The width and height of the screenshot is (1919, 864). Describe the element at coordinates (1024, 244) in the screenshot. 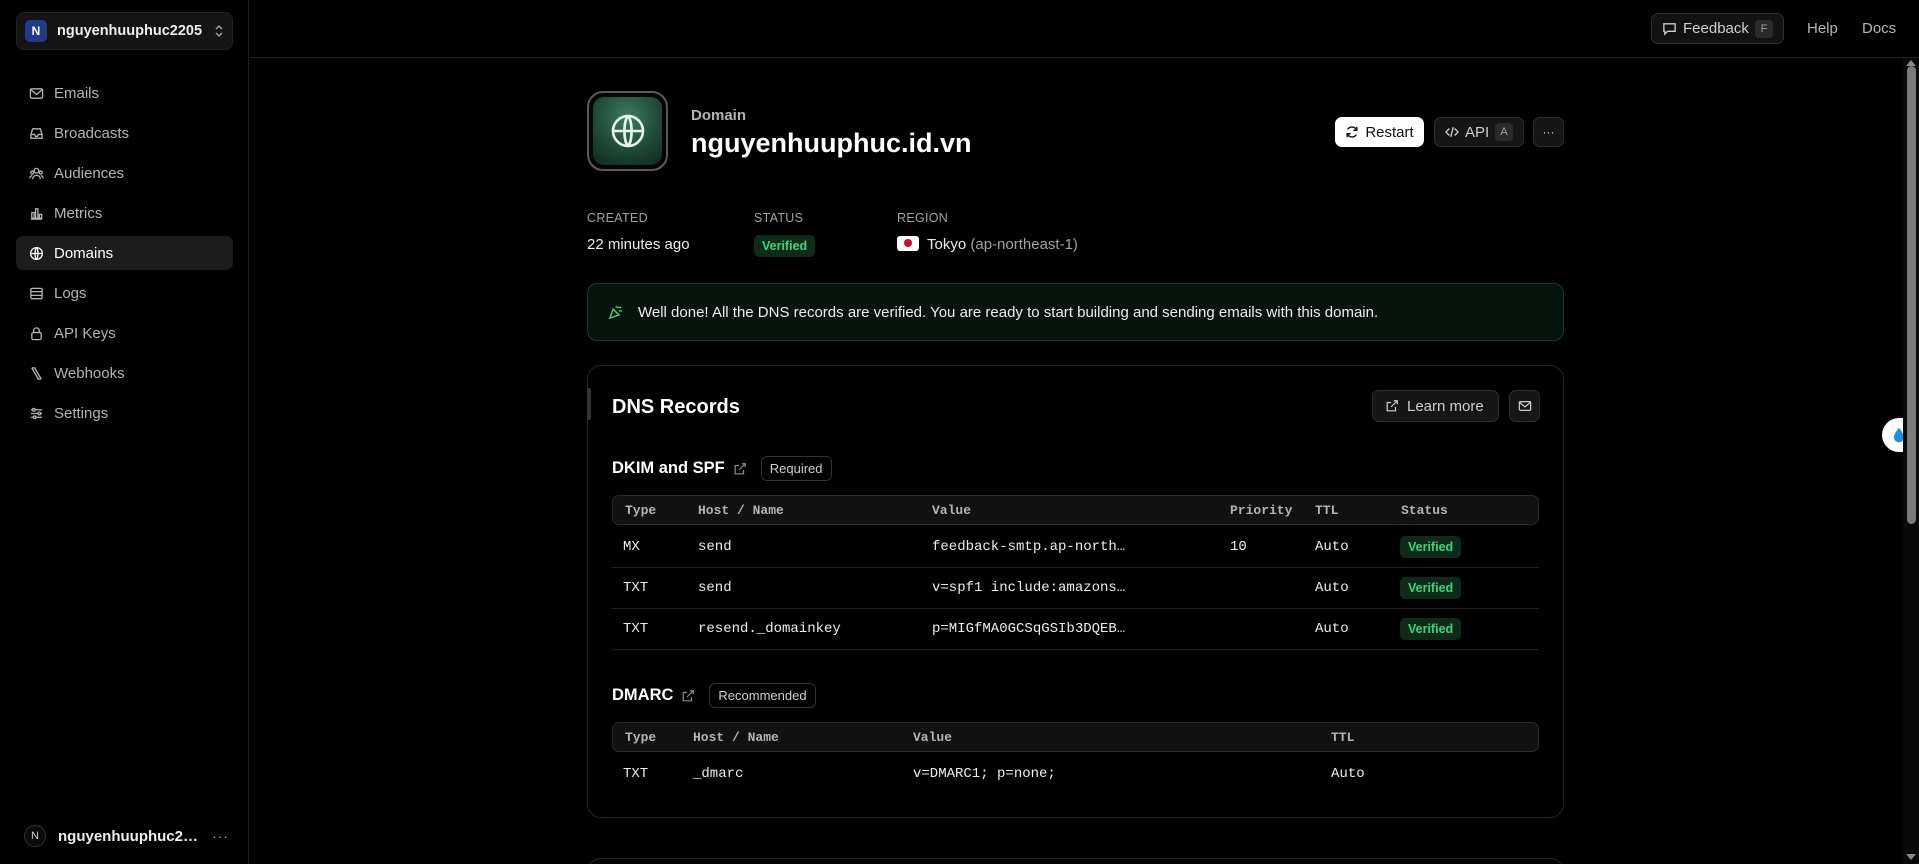

I see `region-code: (ap-northeast-1)` at that location.